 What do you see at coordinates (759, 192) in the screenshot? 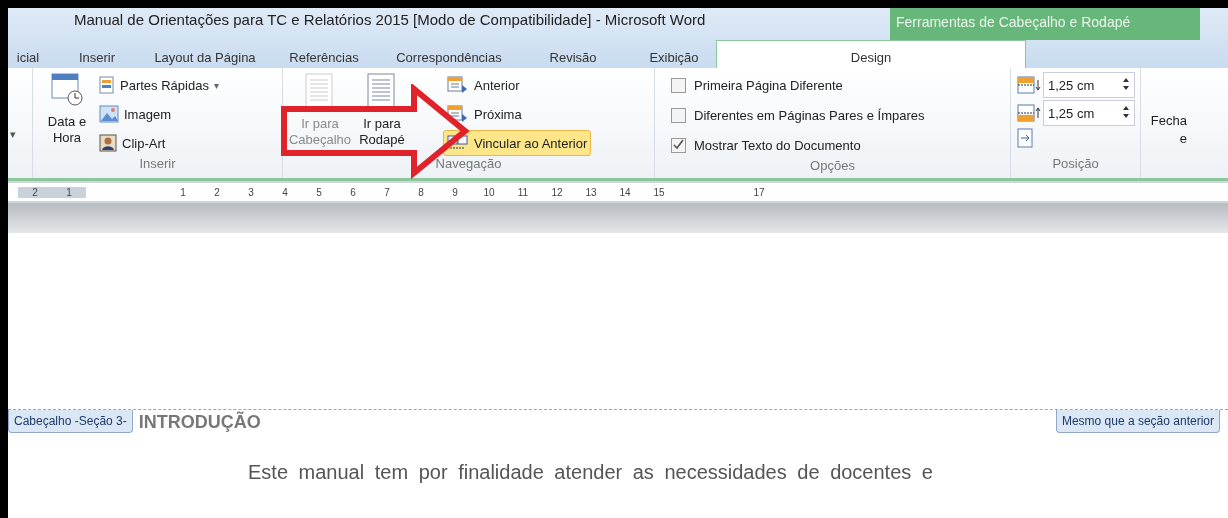
I see `ruler-number: 17` at bounding box center [759, 192].